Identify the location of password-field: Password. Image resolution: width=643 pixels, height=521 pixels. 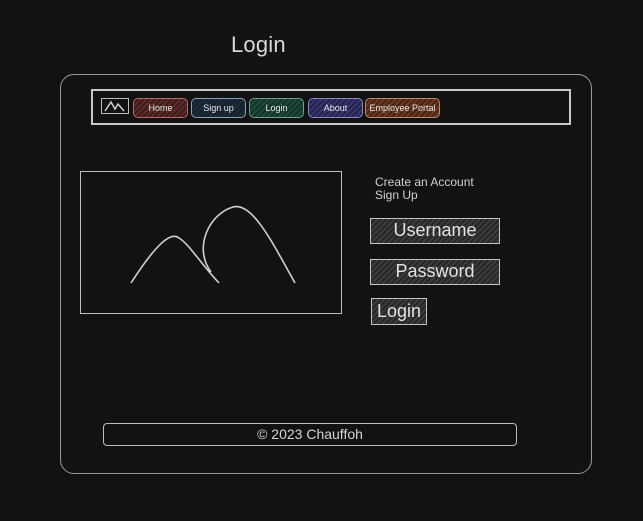
(435, 272).